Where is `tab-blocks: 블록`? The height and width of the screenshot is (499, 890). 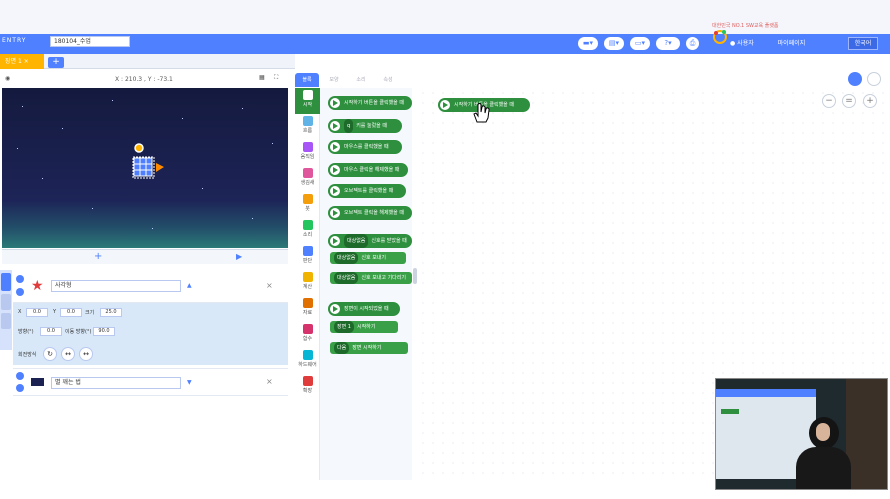
tab-blocks: 블록 is located at coordinates (307, 80).